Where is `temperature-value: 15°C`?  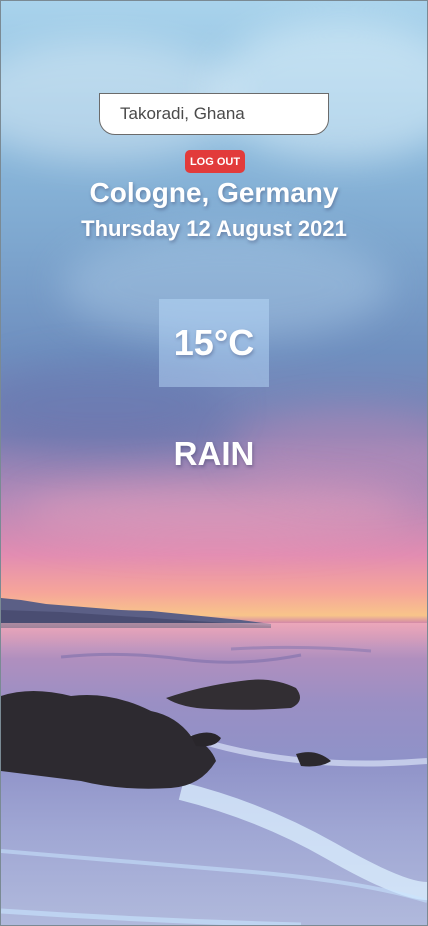
temperature-value: 15°C is located at coordinates (214, 342).